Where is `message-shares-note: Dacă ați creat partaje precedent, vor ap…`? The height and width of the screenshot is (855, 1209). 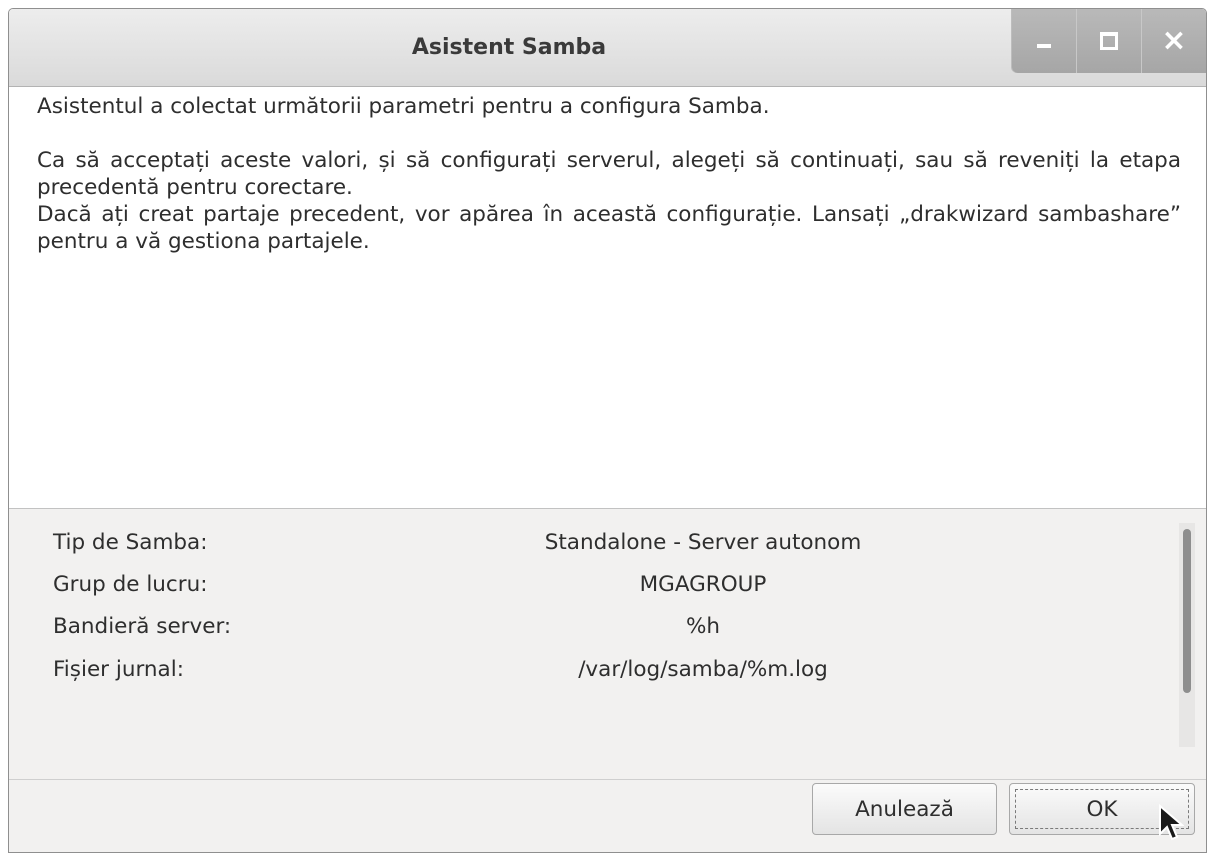 message-shares-note: Dacă ați creat partaje precedent, vor ap… is located at coordinates (609, 228).